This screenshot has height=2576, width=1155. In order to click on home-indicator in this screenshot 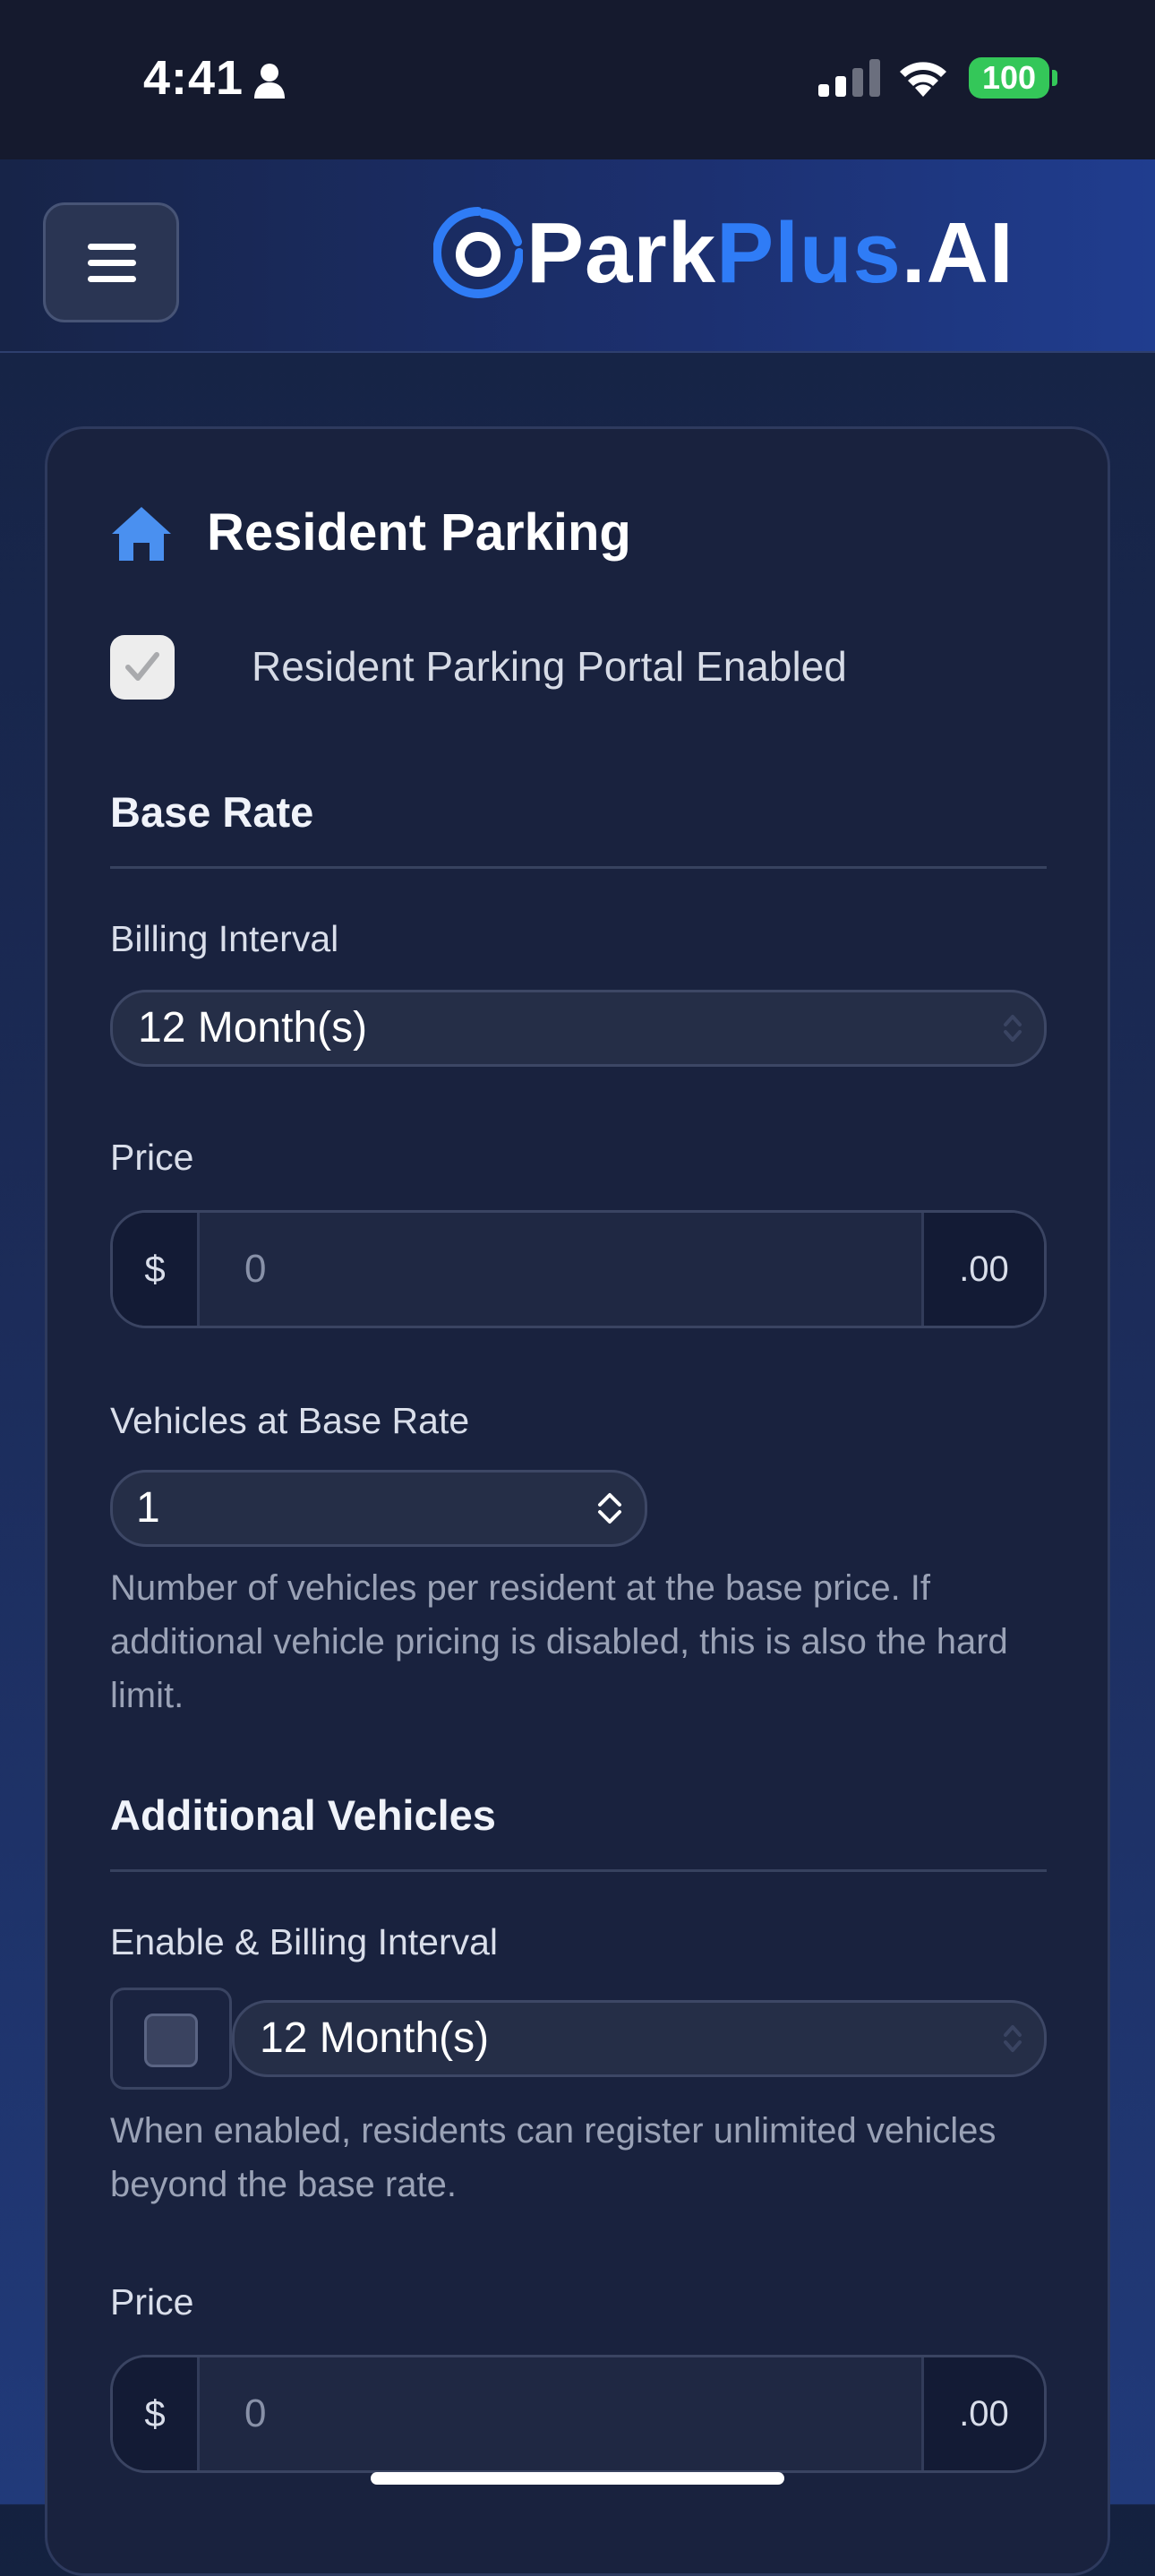, I will do `click(577, 2478)`.